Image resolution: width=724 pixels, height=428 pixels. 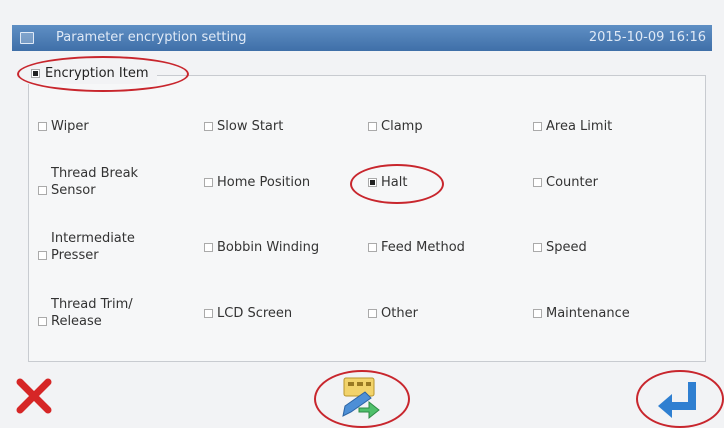 What do you see at coordinates (399, 313) in the screenshot?
I see `item-label: Other` at bounding box center [399, 313].